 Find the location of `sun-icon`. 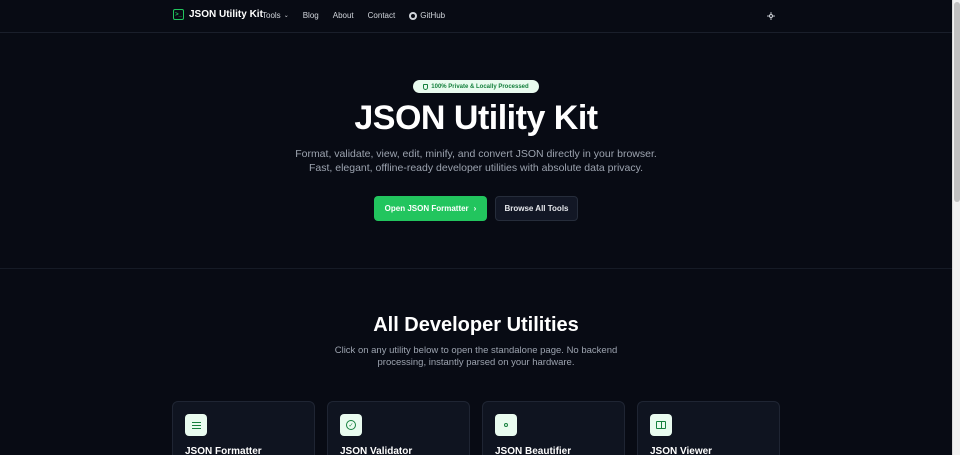

sun-icon is located at coordinates (771, 16).